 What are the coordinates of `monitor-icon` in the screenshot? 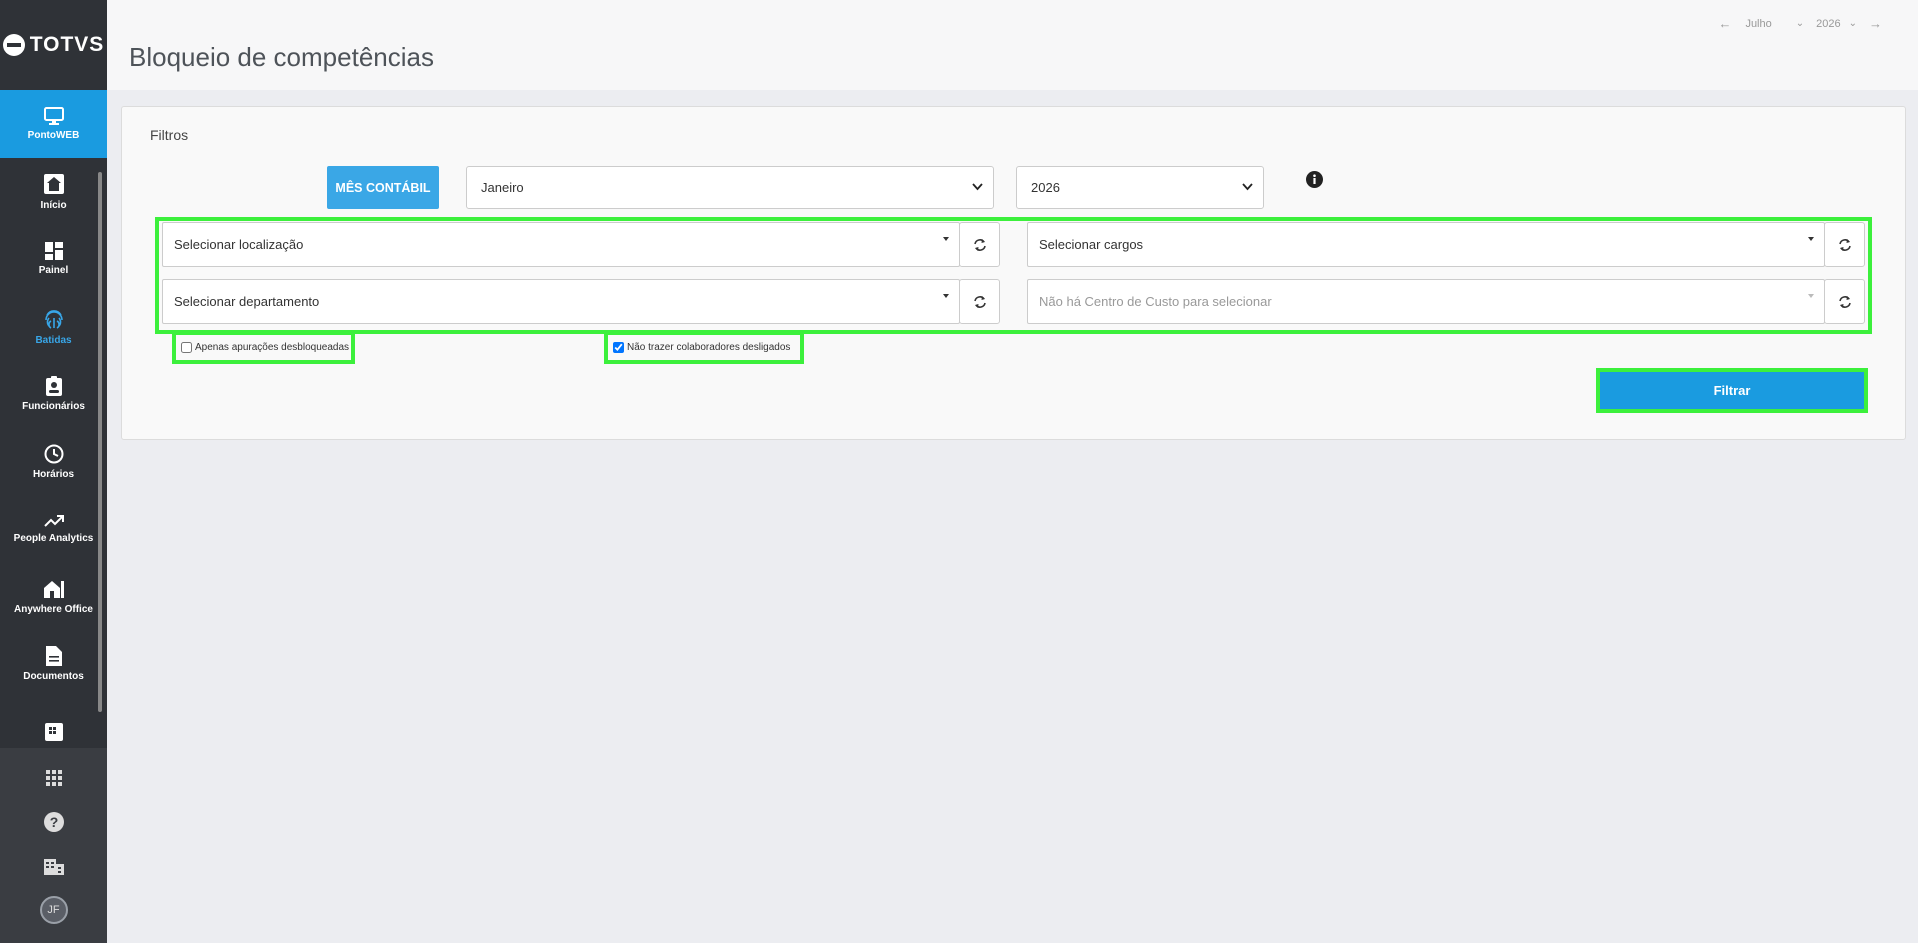 It's located at (53, 116).